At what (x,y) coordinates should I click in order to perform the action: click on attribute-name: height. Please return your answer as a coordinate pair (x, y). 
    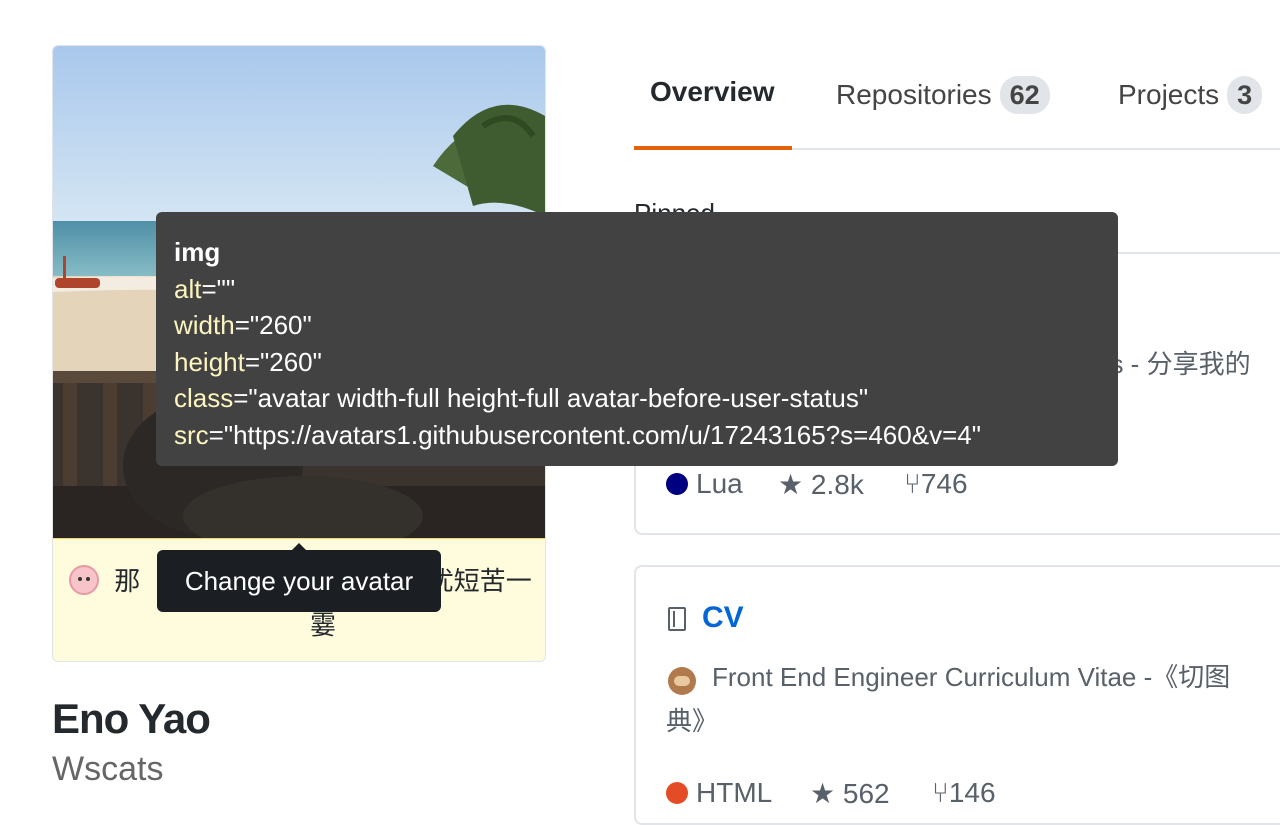
    Looking at the image, I should click on (209, 361).